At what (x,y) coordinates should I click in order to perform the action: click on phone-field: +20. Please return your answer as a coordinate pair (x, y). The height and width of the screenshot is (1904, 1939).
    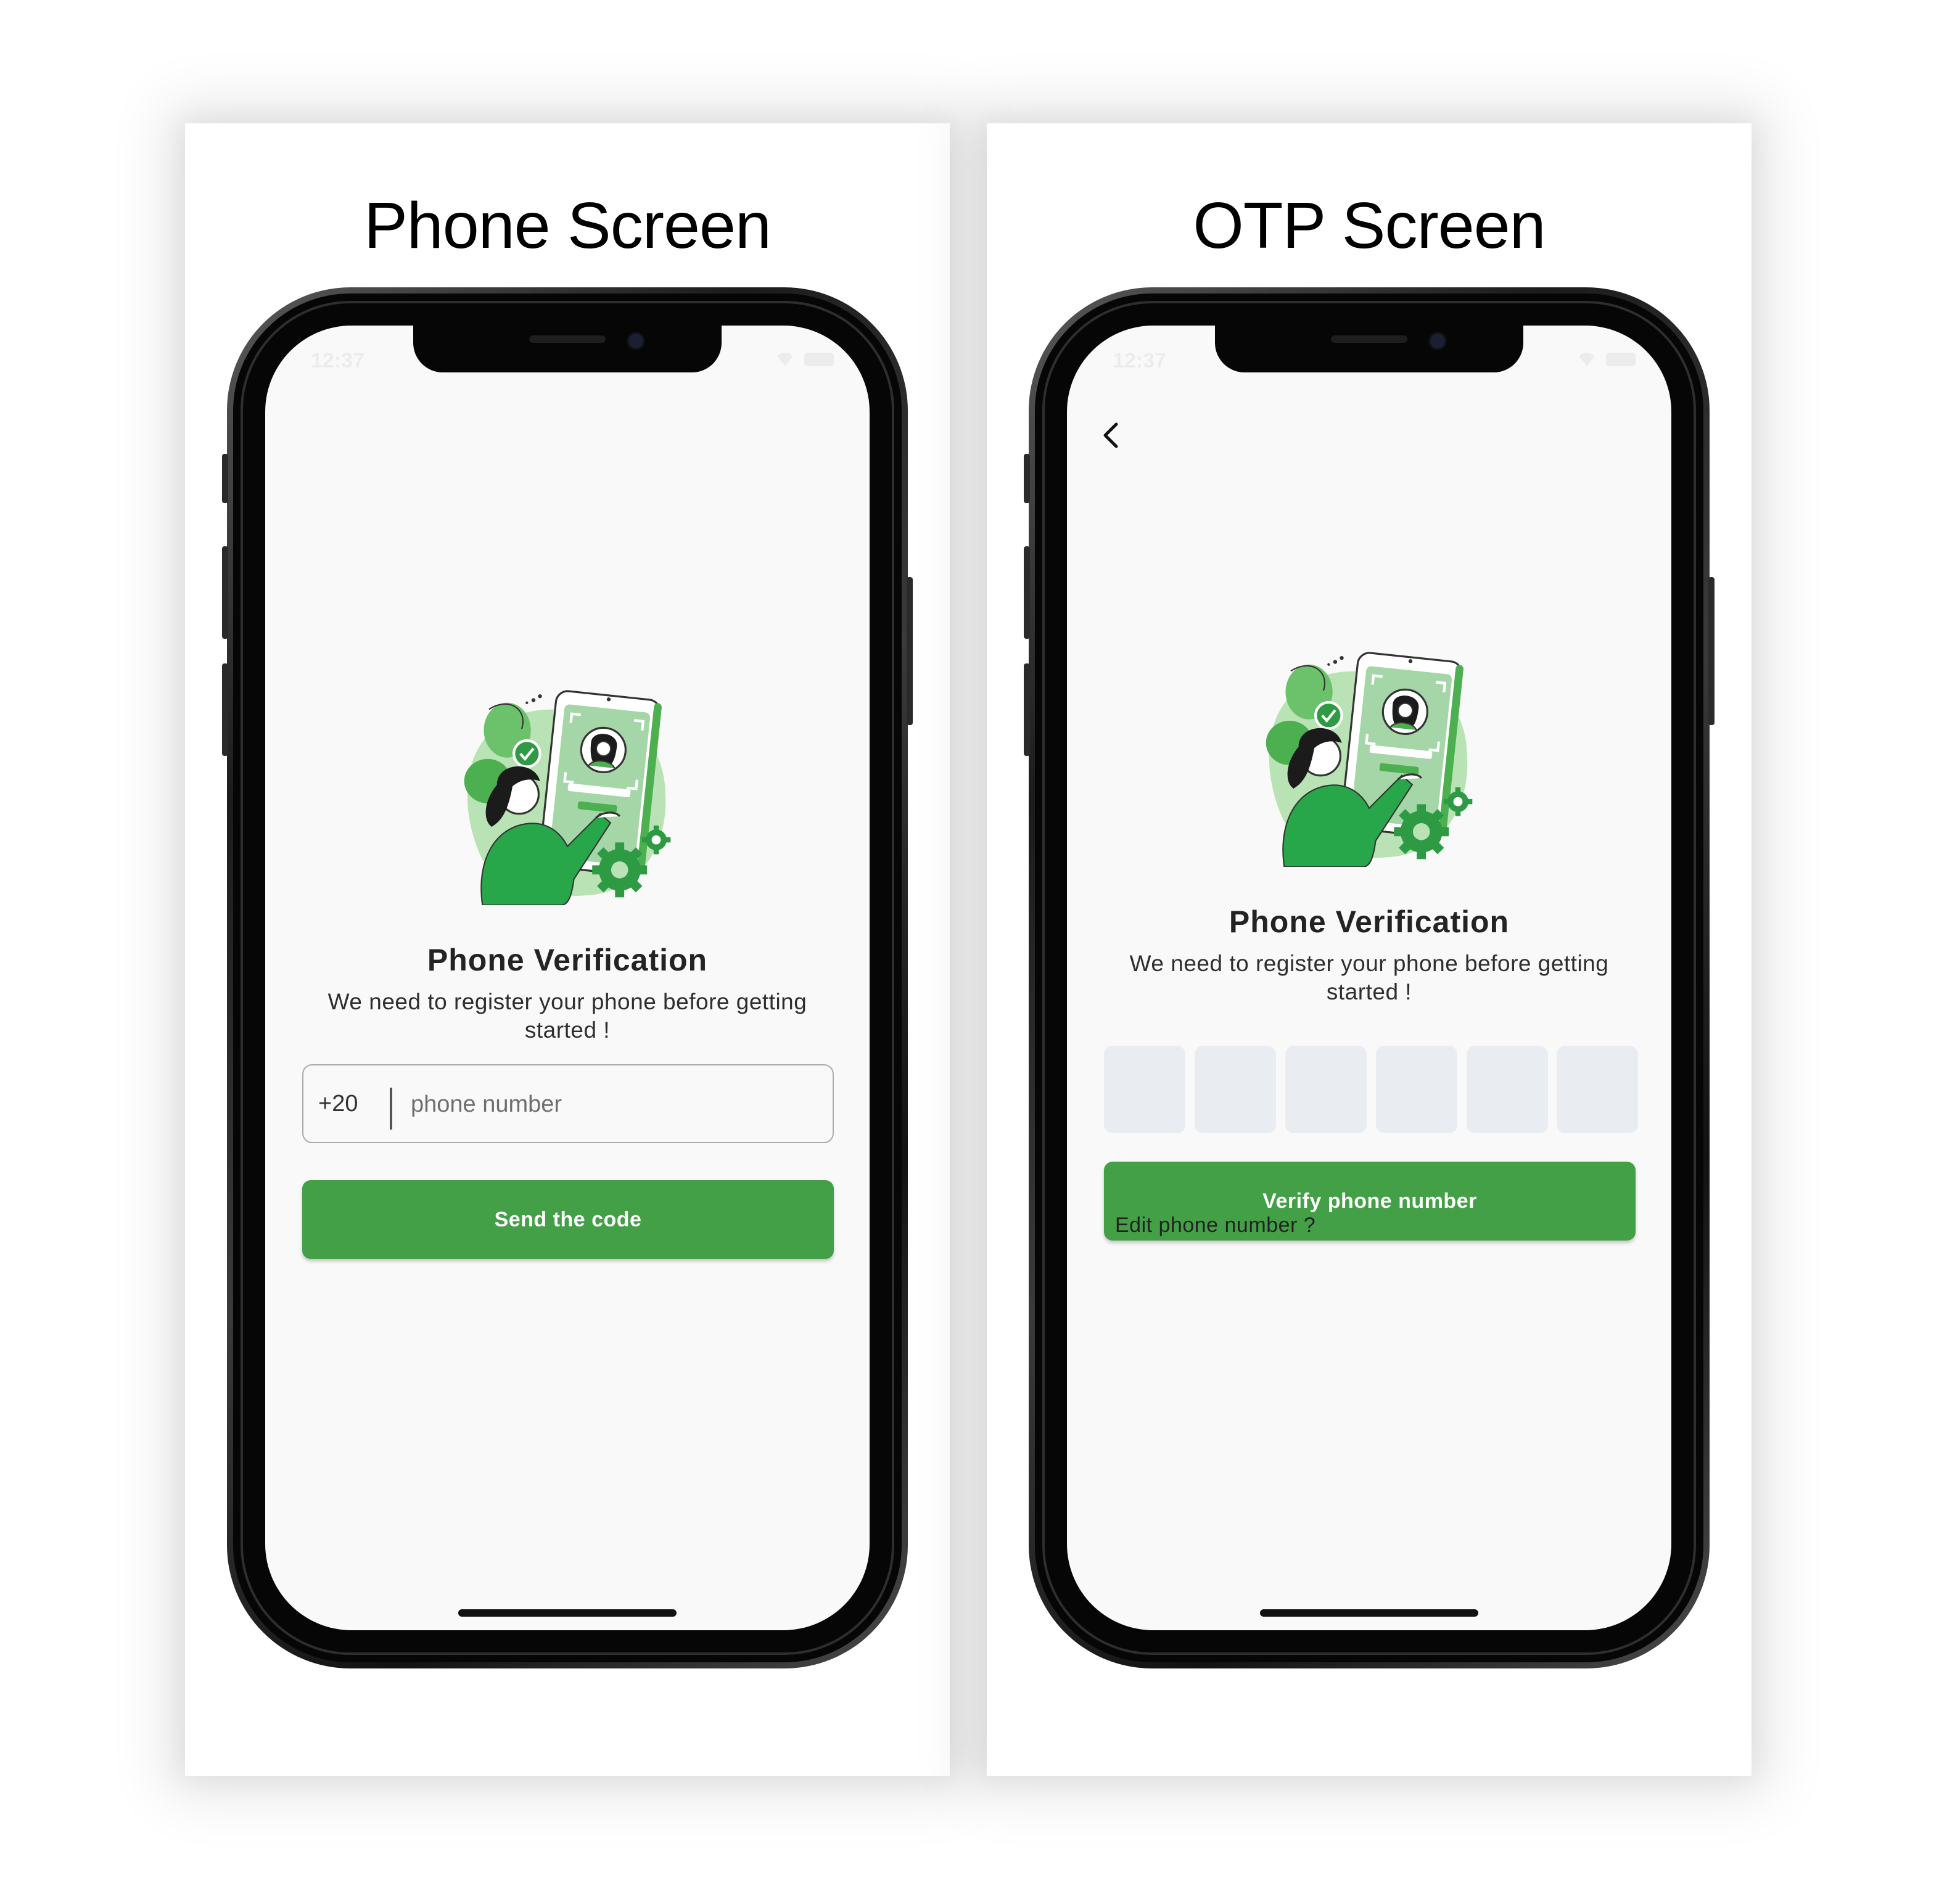
    Looking at the image, I should click on (568, 1103).